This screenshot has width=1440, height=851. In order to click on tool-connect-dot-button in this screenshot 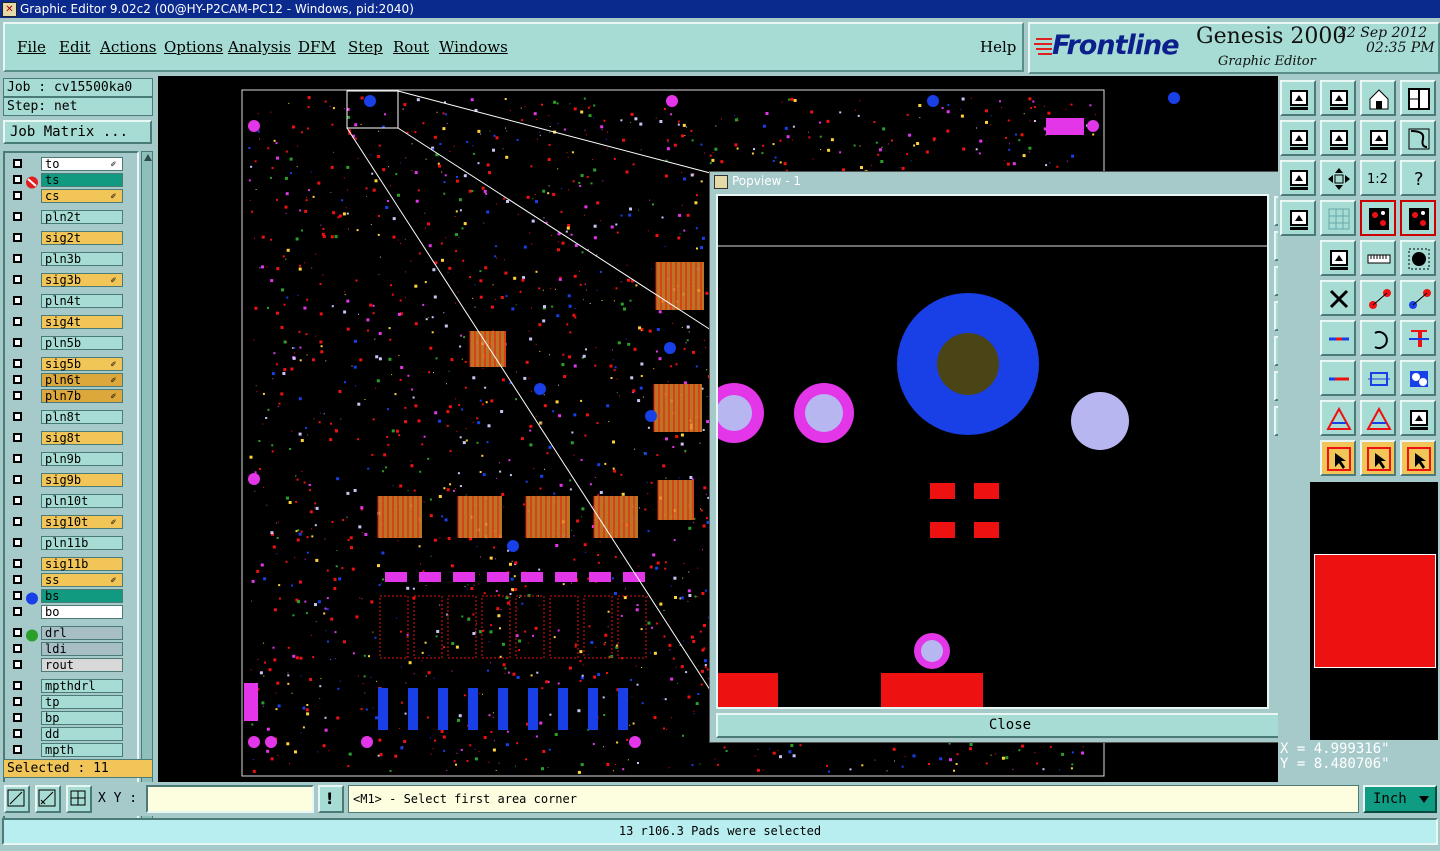, I will do `click(1418, 298)`.